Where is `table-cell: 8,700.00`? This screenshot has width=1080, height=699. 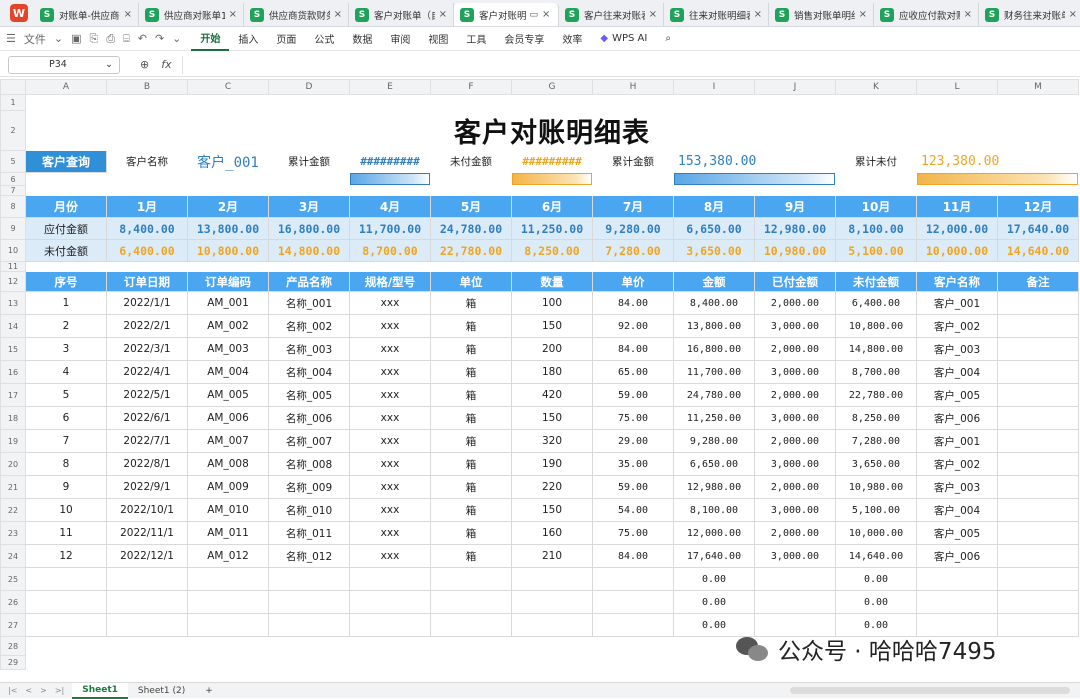 table-cell: 8,700.00 is located at coordinates (876, 372).